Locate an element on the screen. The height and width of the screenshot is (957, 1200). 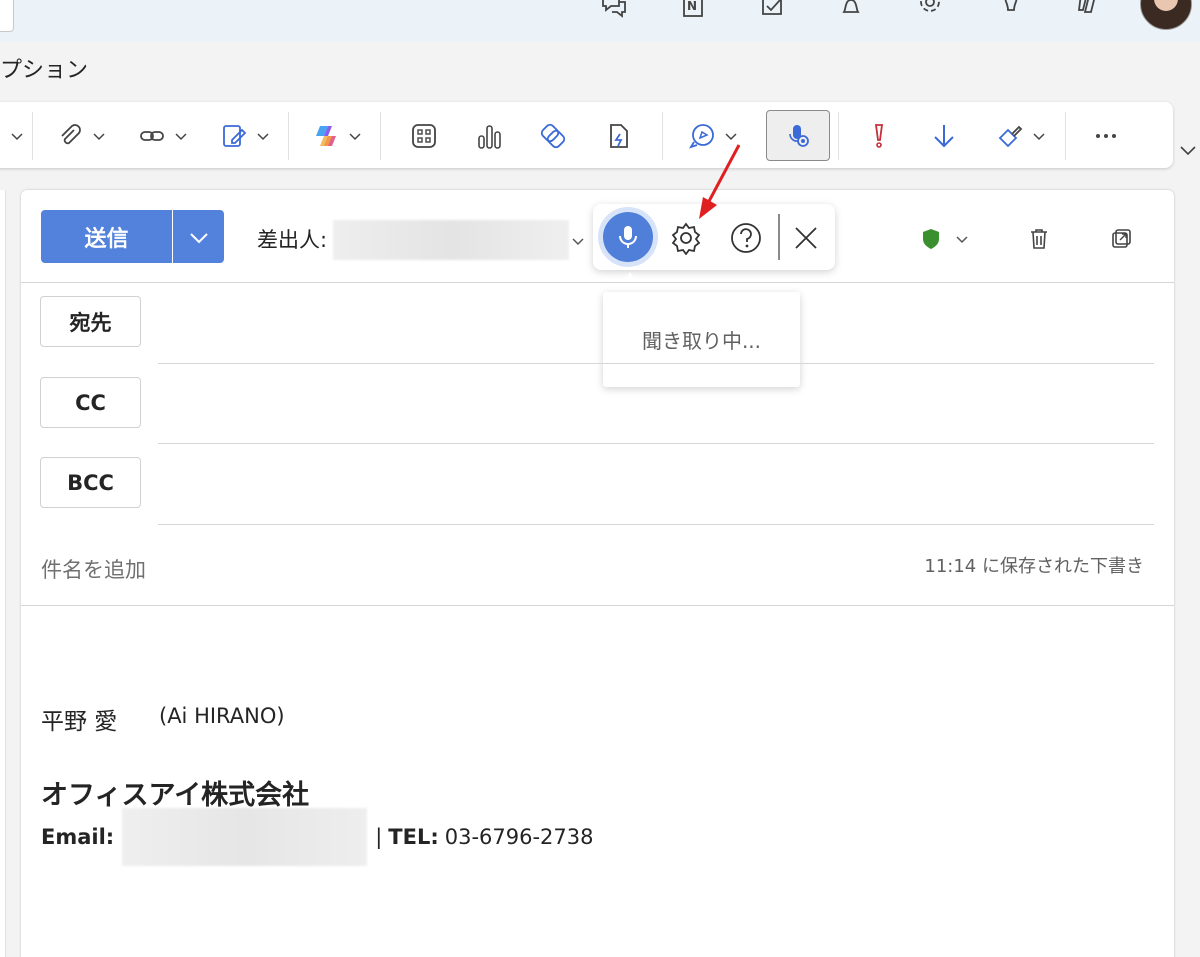
trash-icon is located at coordinates (1039, 239).